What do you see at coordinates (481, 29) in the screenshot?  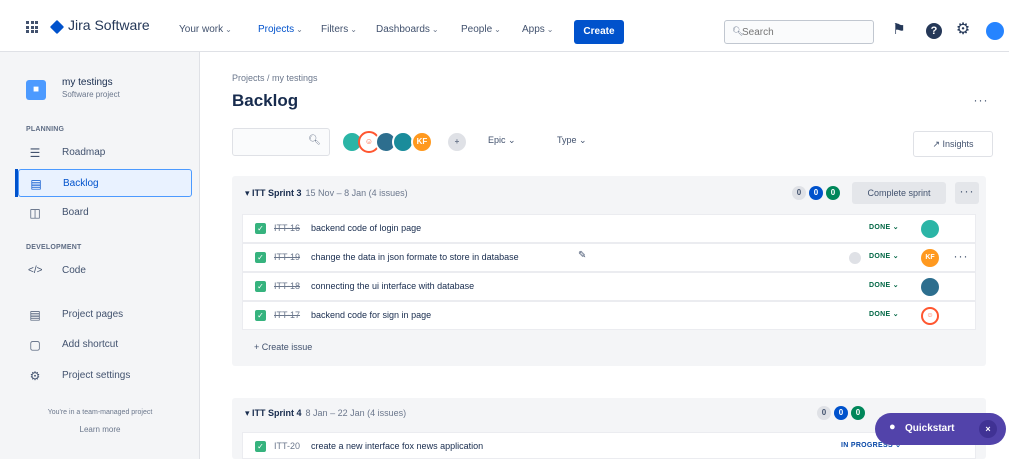 I see `nav-people: People ⌄` at bounding box center [481, 29].